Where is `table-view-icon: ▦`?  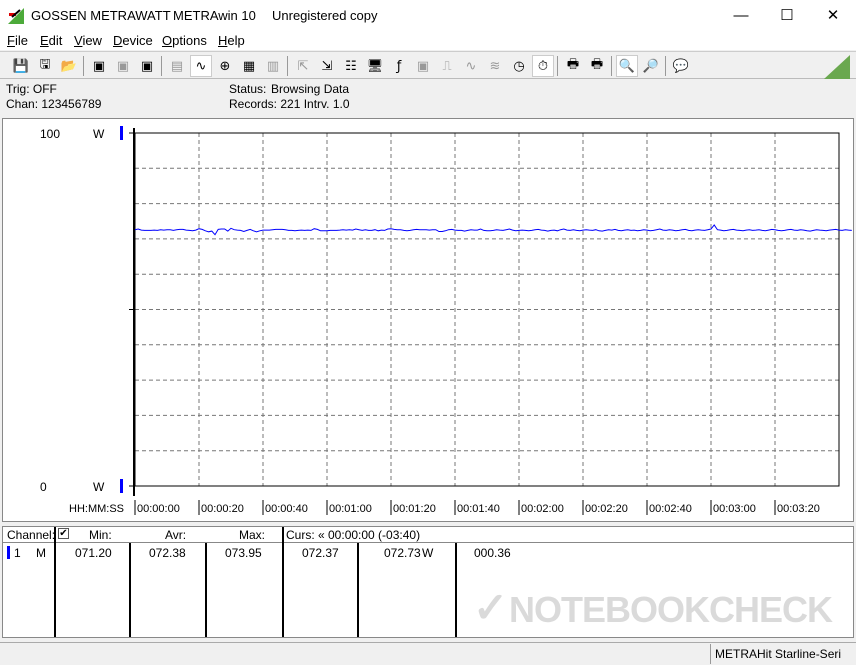
table-view-icon: ▦ is located at coordinates (249, 66).